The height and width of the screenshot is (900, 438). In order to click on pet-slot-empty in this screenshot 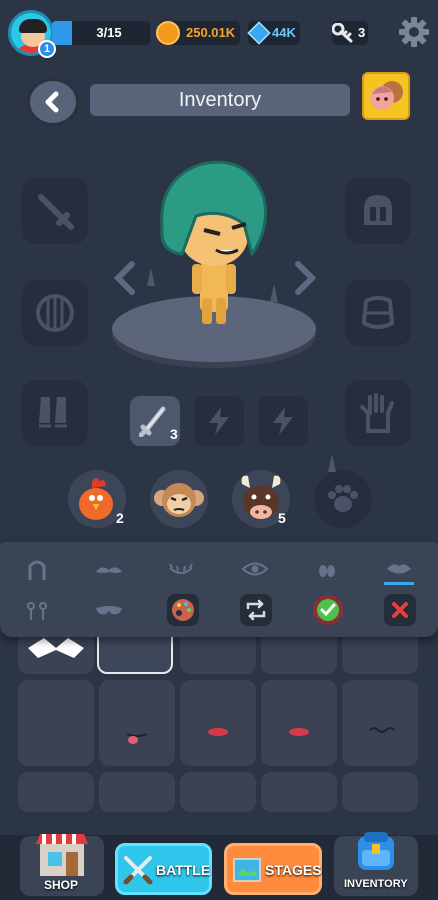, I will do `click(343, 499)`.